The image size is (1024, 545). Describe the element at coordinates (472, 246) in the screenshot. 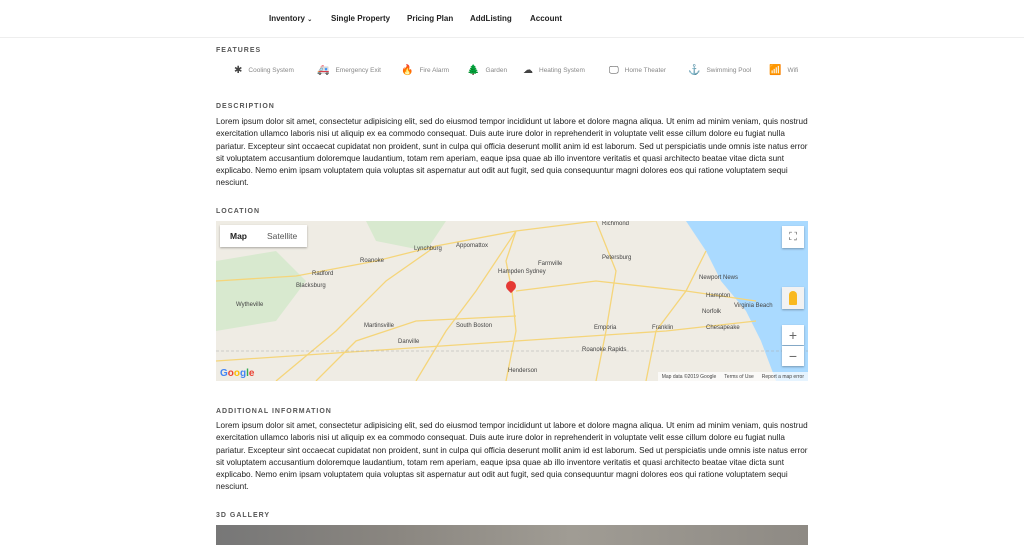

I see `map-city: Appomattox` at that location.